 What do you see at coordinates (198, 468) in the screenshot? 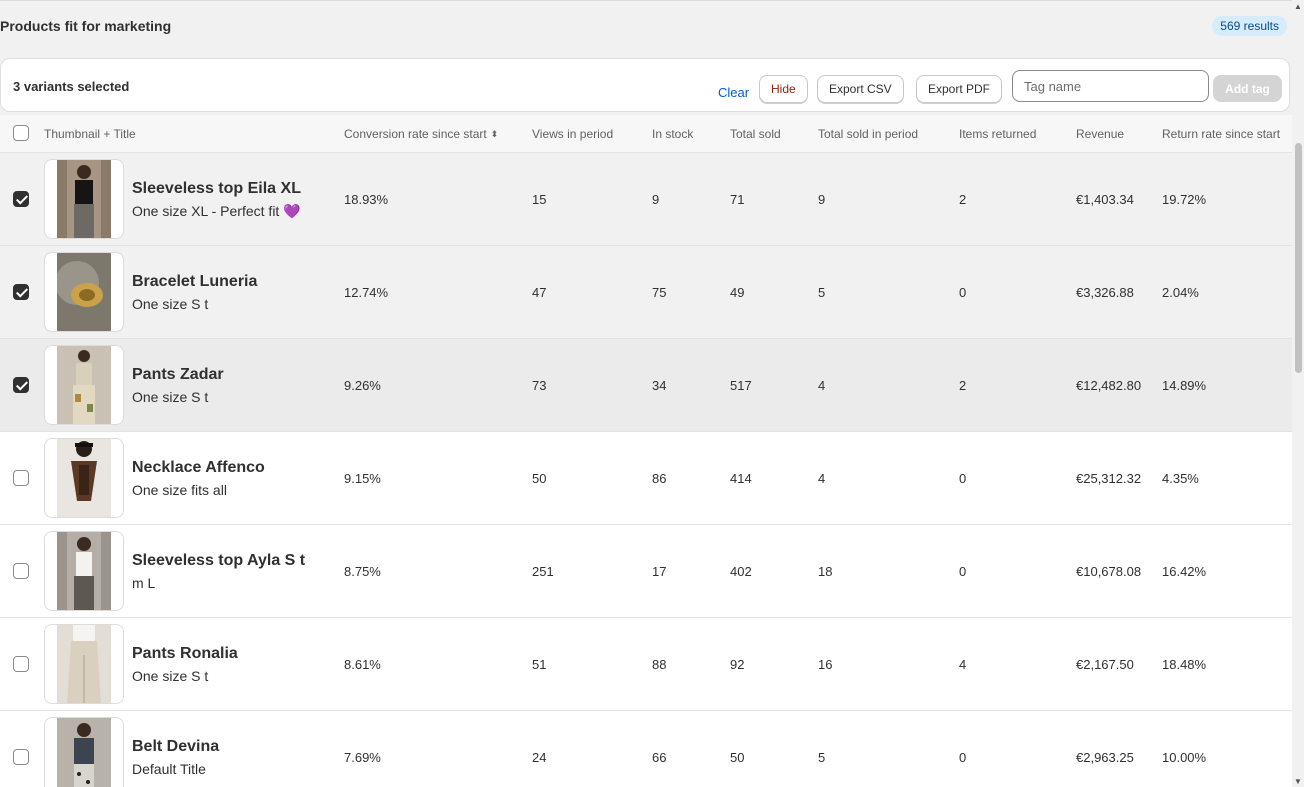
I see `product-title: Necklace Affenco` at bounding box center [198, 468].